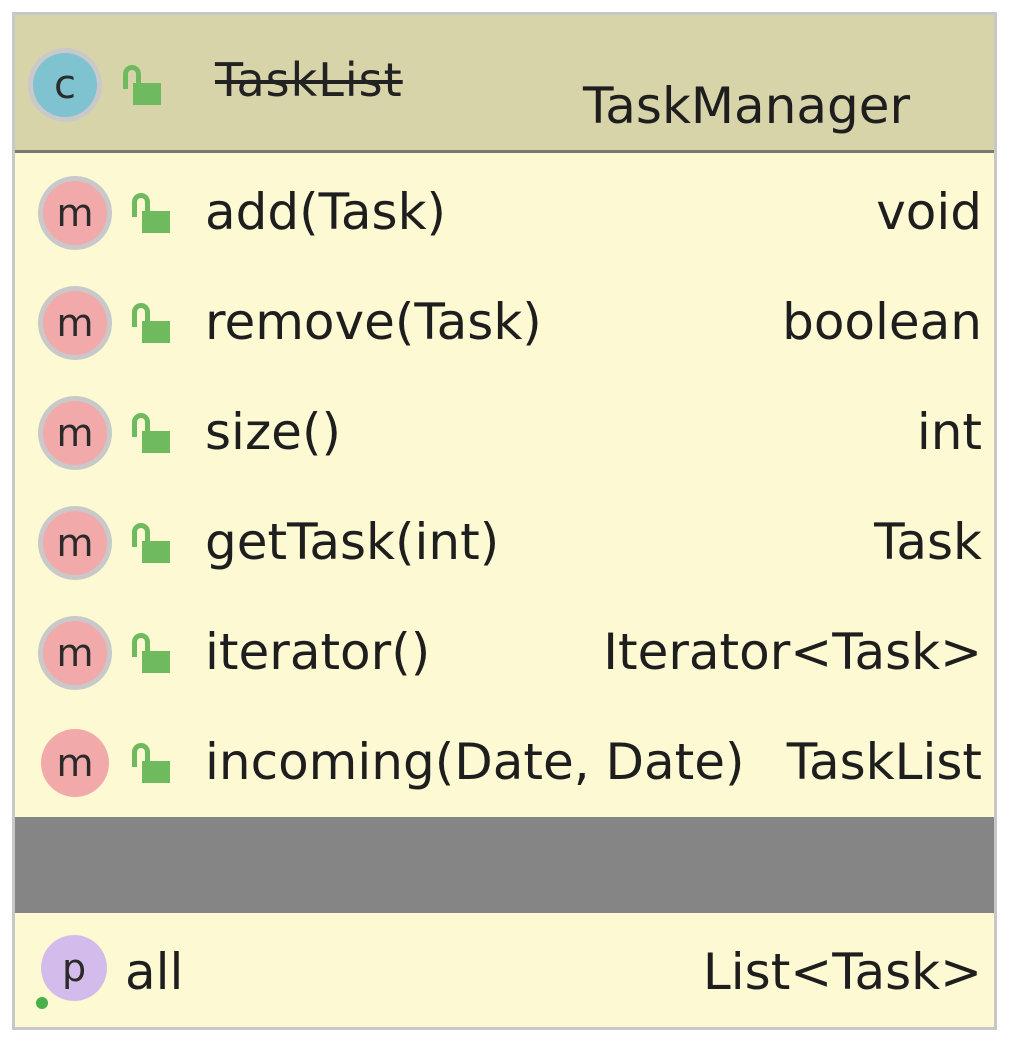  I want to click on method-name: size(), so click(273, 432).